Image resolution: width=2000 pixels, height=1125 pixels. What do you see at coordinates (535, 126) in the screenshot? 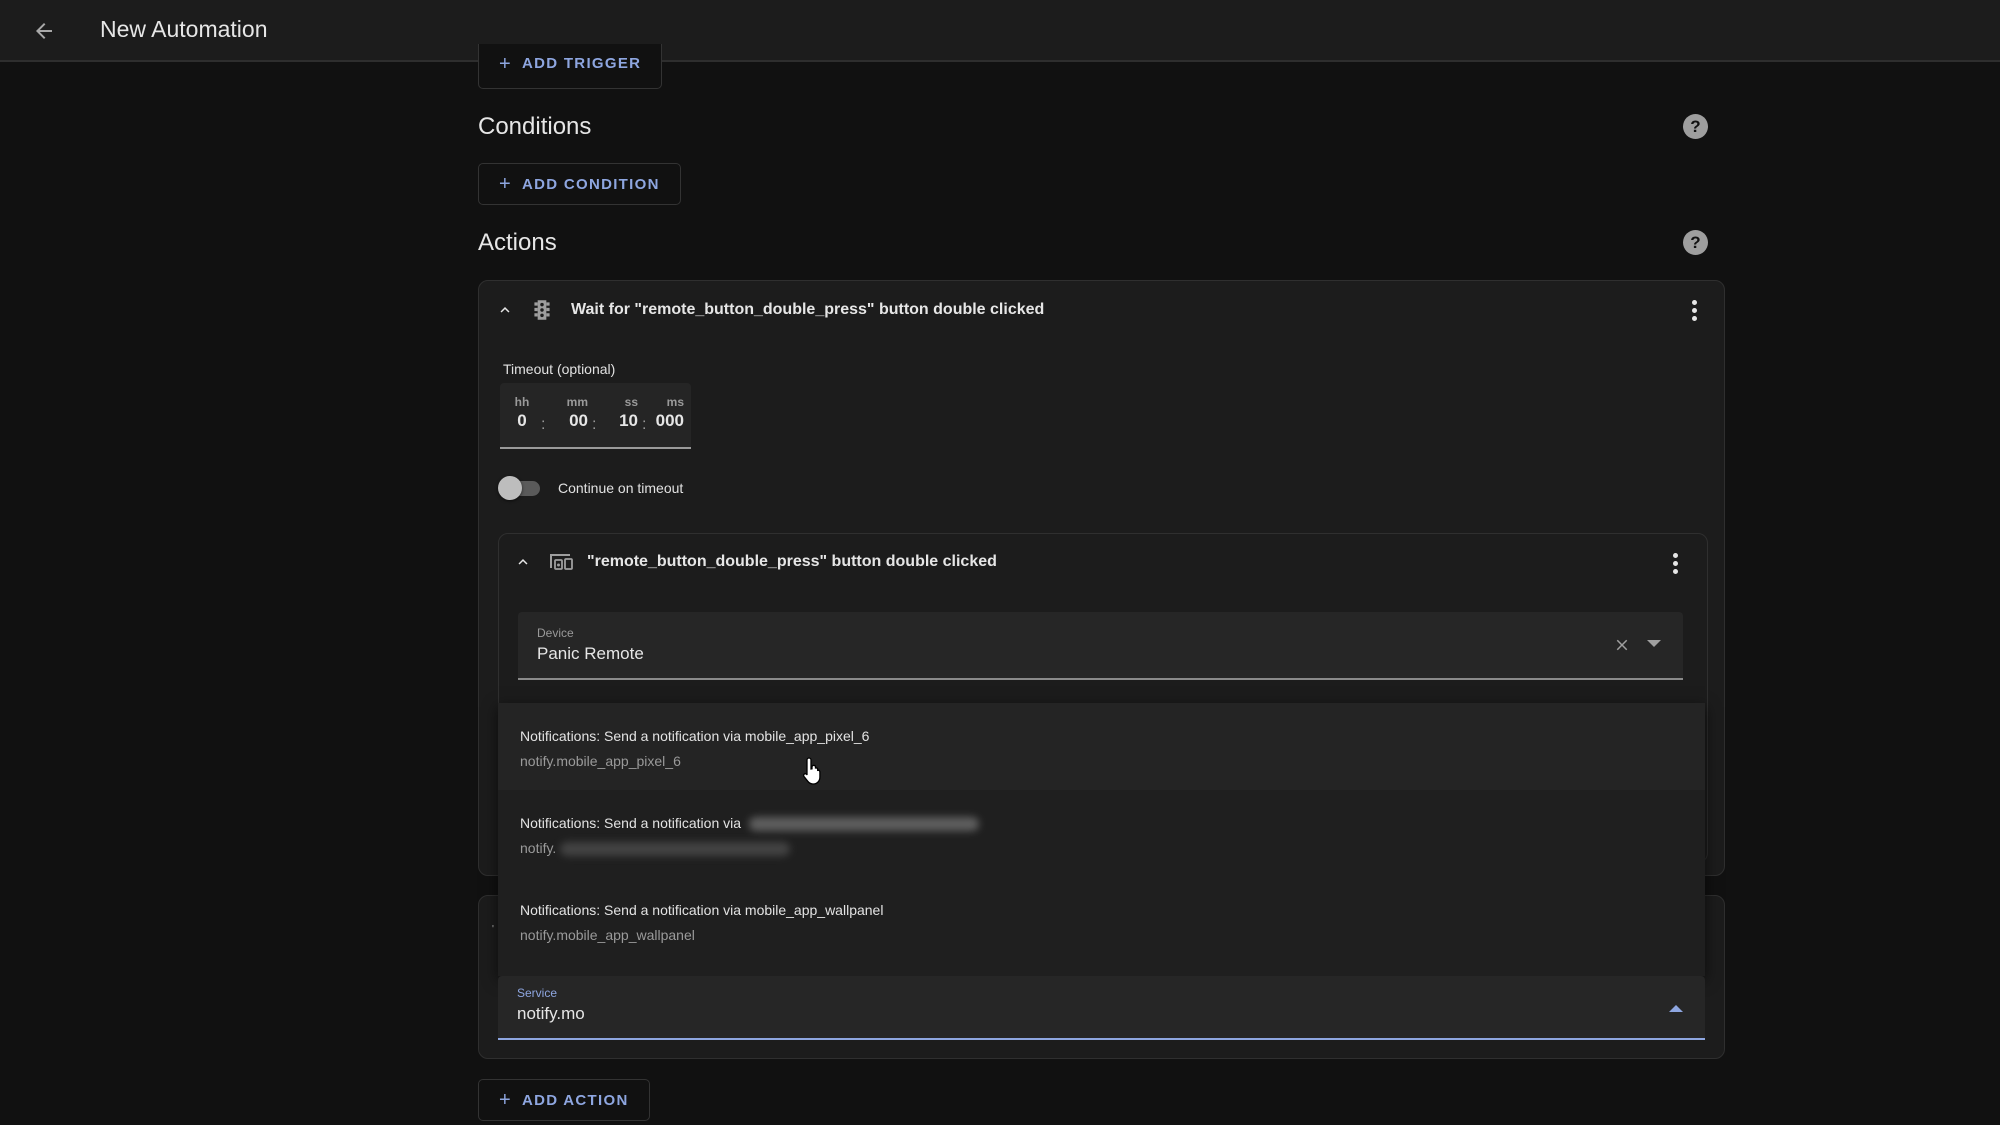
I see `conditions-heading: Conditions` at bounding box center [535, 126].